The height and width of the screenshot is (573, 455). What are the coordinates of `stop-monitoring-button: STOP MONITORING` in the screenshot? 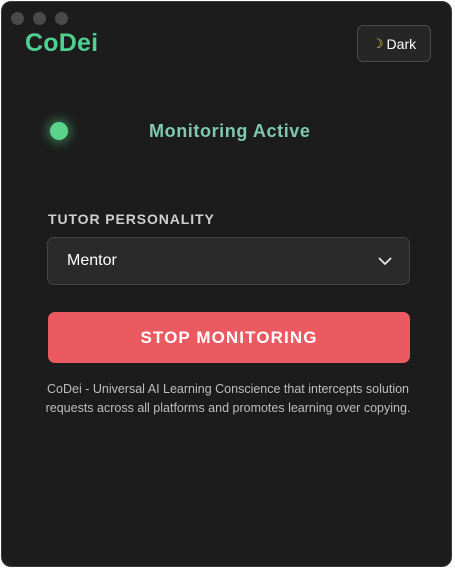 It's located at (229, 337).